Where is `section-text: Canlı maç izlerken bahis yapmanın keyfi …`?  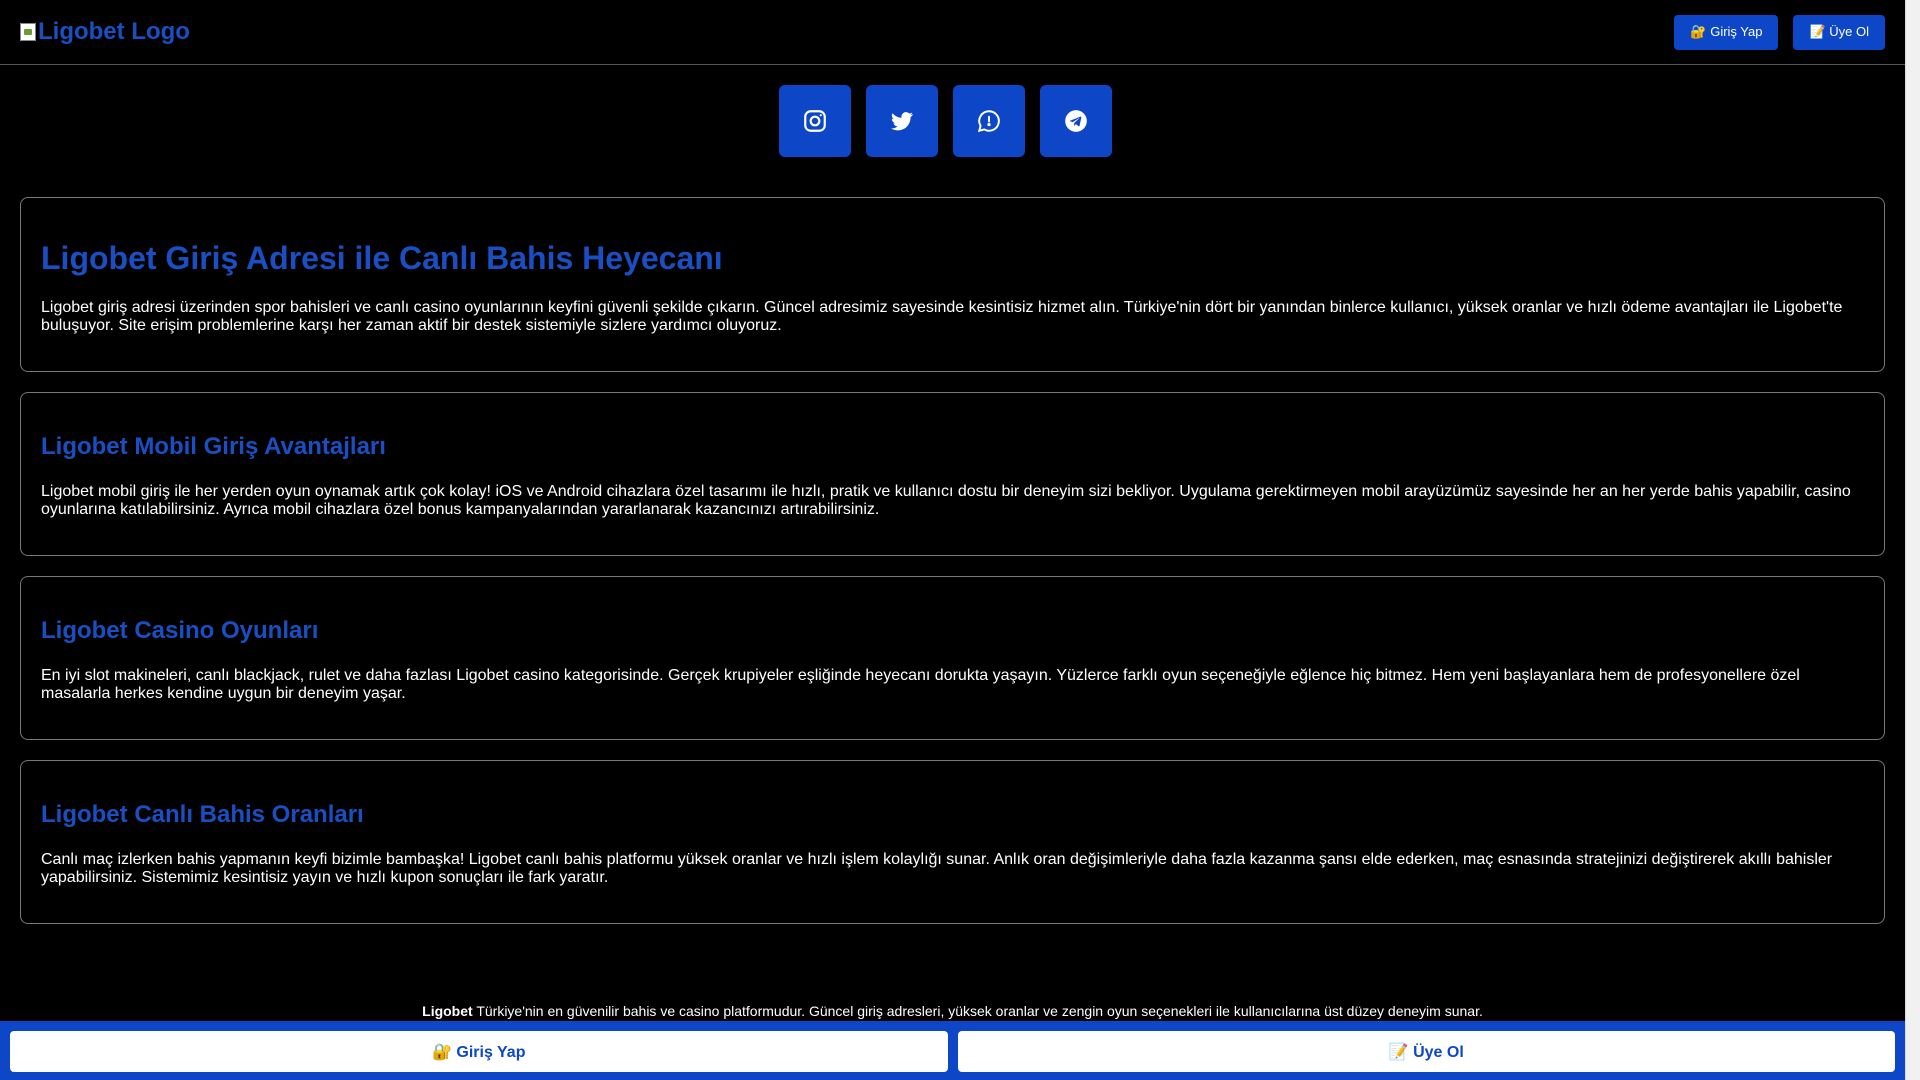 section-text: Canlı maç izlerken bahis yapmanın keyfi … is located at coordinates (937, 868).